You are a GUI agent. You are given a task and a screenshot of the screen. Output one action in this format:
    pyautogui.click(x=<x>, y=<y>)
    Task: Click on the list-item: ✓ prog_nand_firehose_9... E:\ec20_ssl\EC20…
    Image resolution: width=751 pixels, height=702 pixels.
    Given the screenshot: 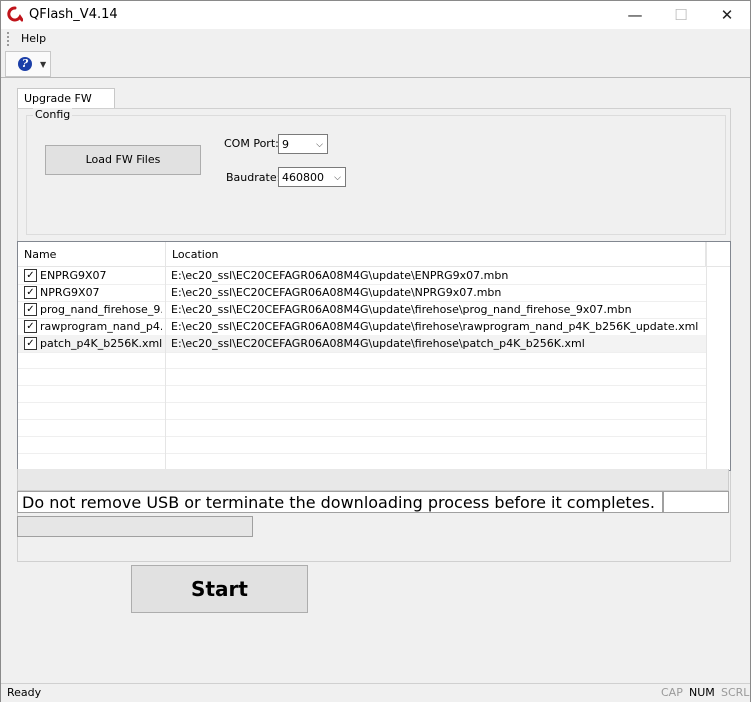 What is the action you would take?
    pyautogui.click(x=362, y=310)
    